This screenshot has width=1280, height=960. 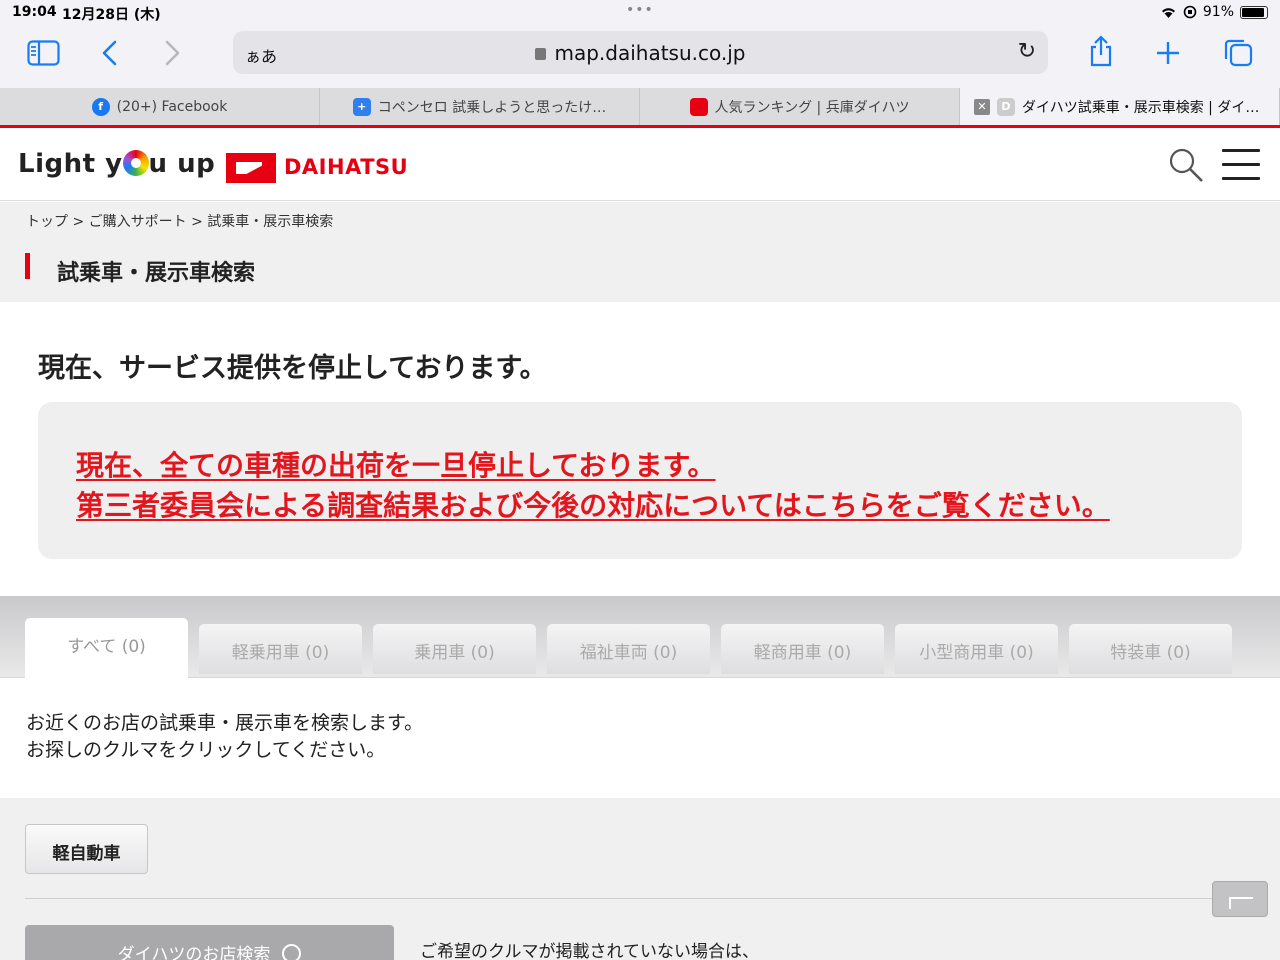 What do you see at coordinates (27, 266) in the screenshot?
I see `title-accent-bar` at bounding box center [27, 266].